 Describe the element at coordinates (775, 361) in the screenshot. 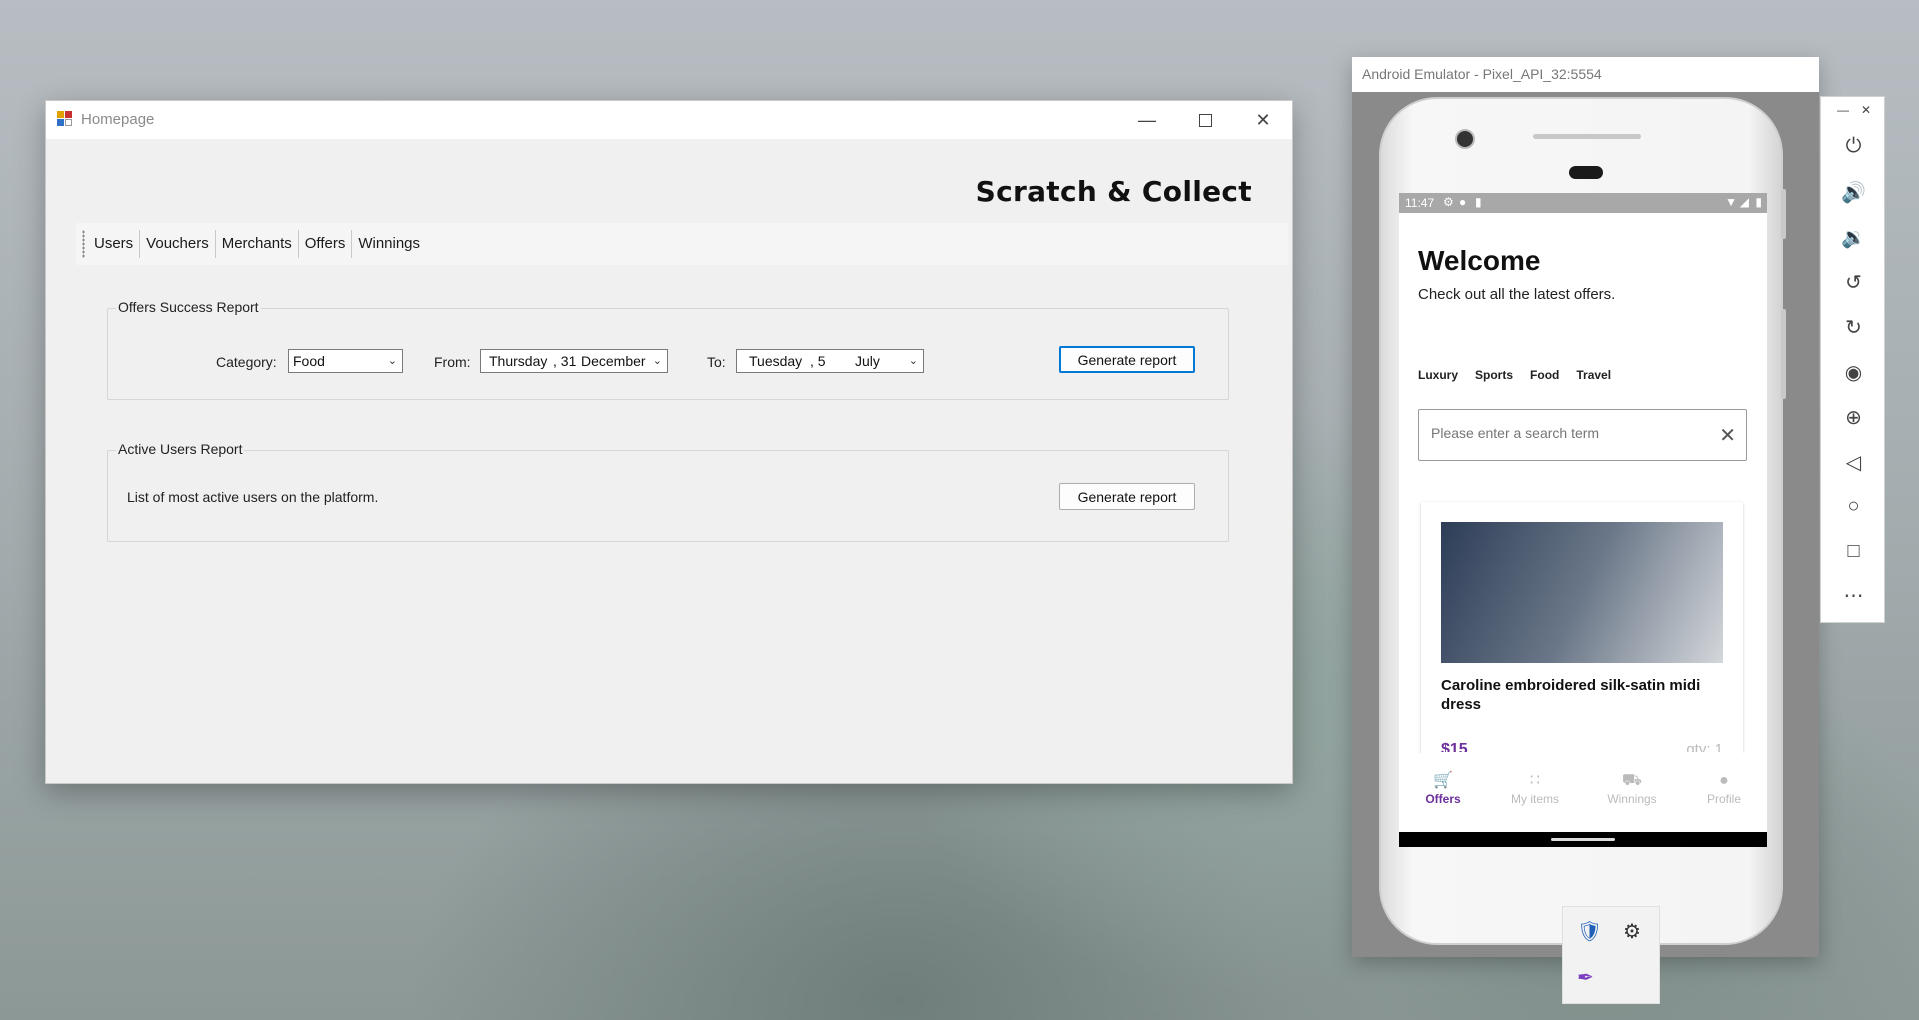

I see `to-weekday: Tuesday` at that location.